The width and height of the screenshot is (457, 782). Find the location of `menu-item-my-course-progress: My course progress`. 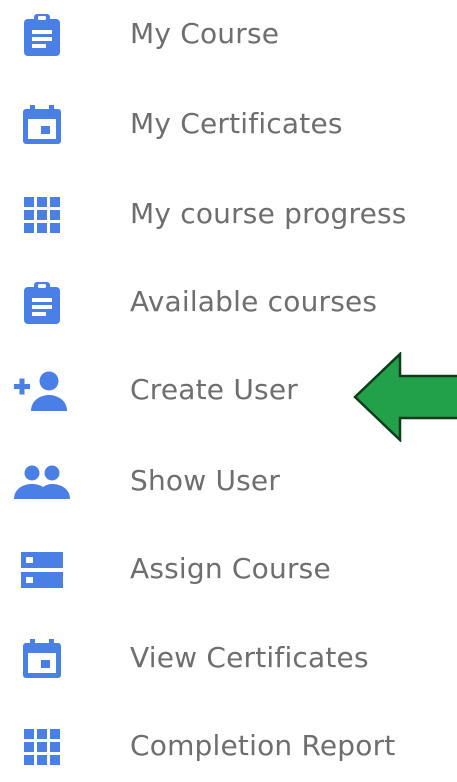

menu-item-my-course-progress: My course progress is located at coordinates (228, 215).